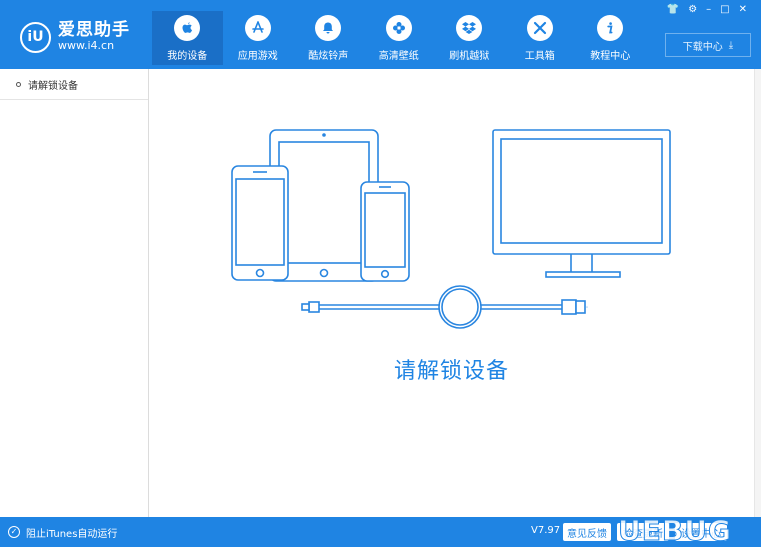  I want to click on download-icon: ⤓, so click(731, 45).